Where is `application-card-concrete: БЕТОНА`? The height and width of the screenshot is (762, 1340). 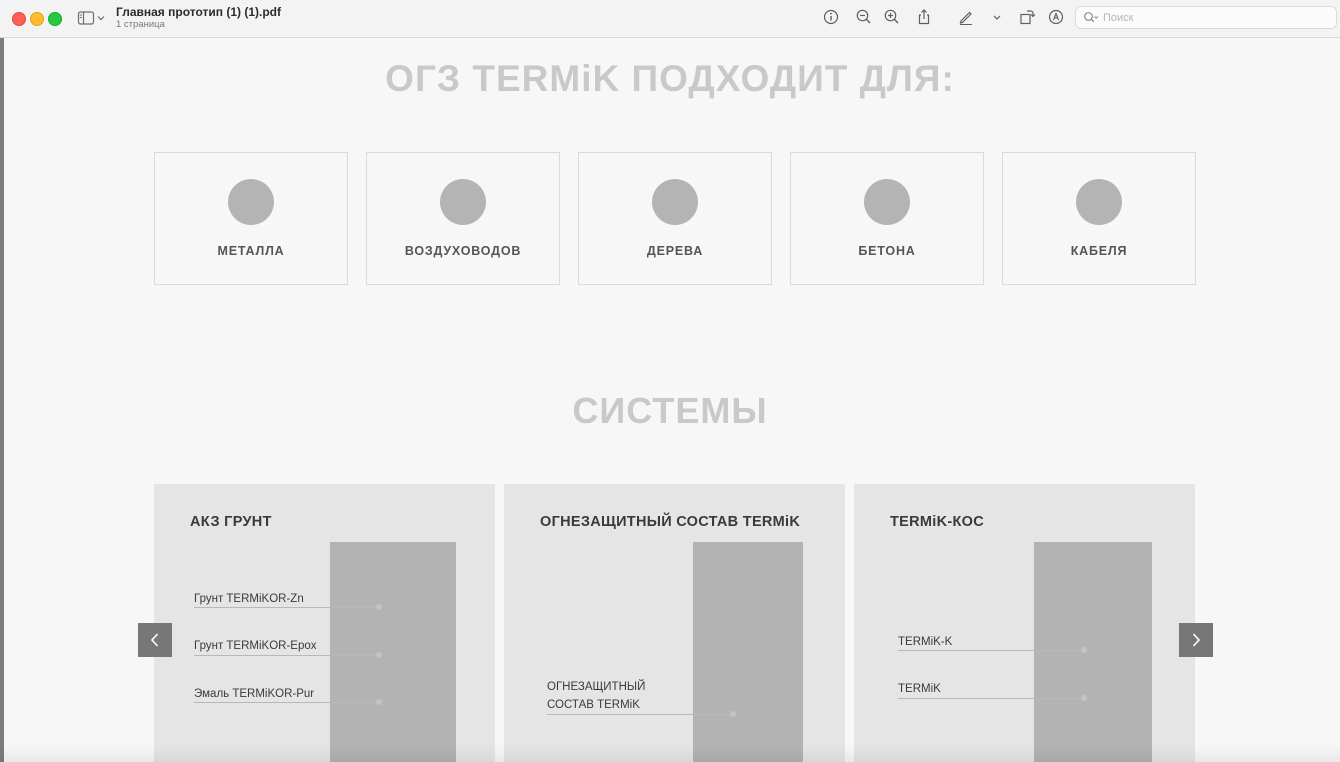 application-card-concrete: БЕТОНА is located at coordinates (887, 218).